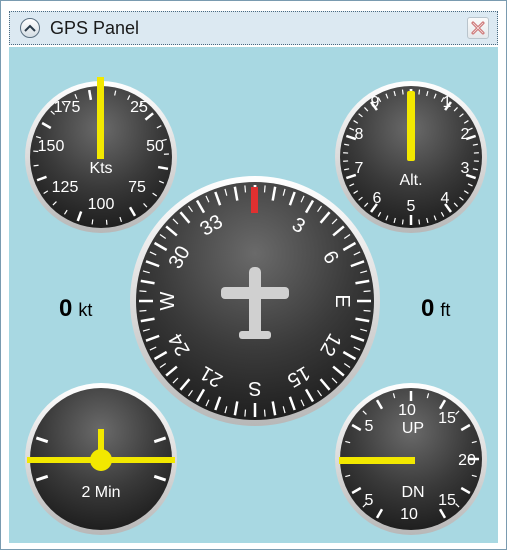 Image resolution: width=507 pixels, height=550 pixels. Describe the element at coordinates (435, 309) in the screenshot. I see `altitude-readout: 0 ft` at that location.